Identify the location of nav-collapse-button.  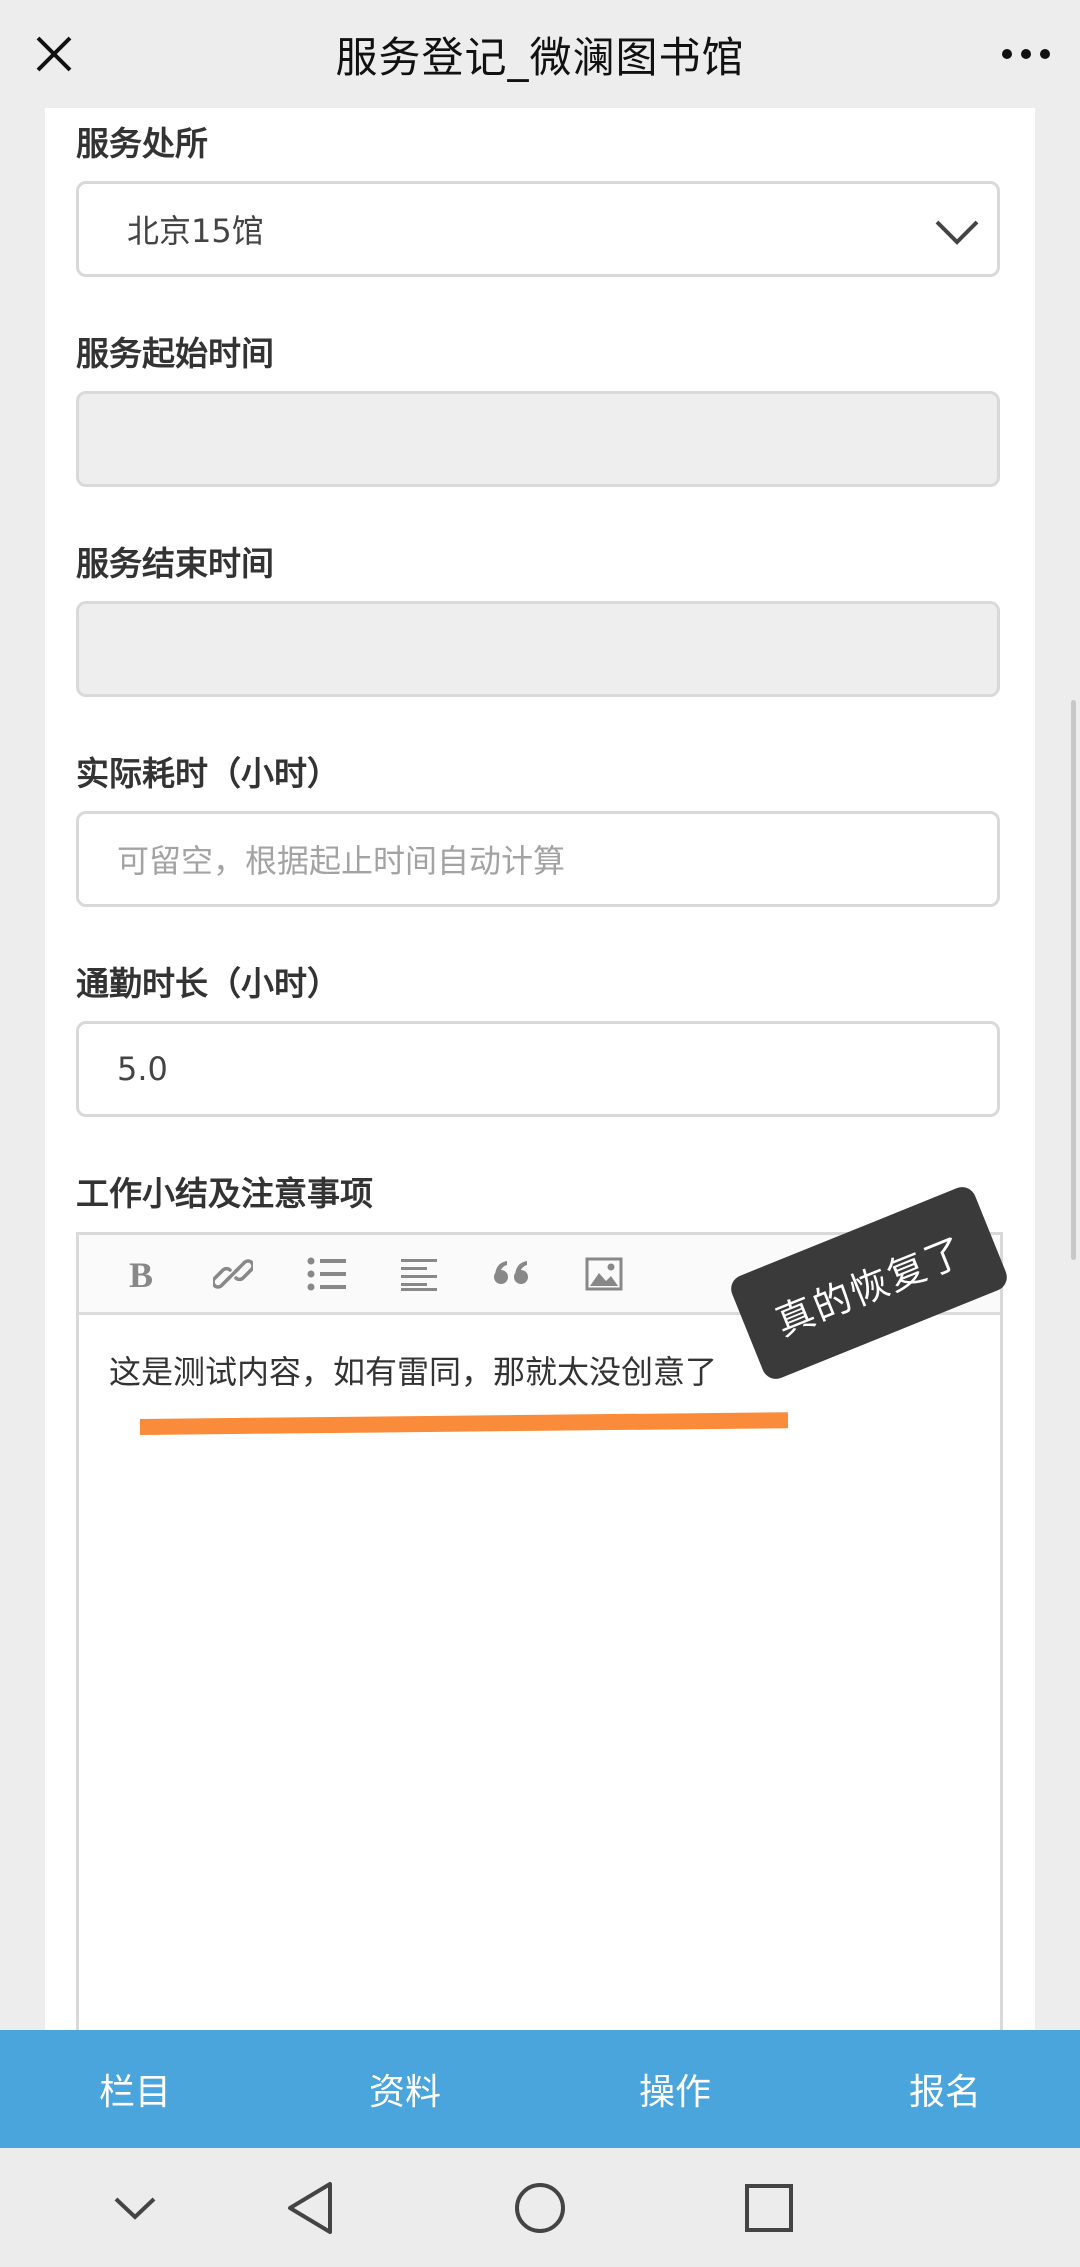
(135, 2208).